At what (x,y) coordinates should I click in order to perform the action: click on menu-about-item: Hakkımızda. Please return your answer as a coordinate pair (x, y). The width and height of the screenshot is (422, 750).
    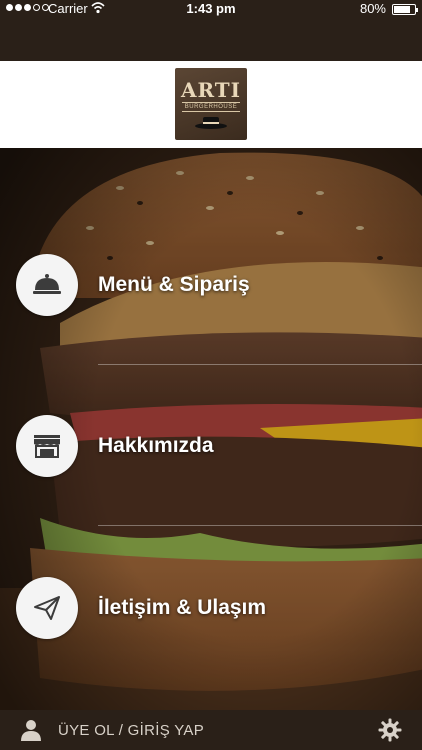
    Looking at the image, I should click on (211, 446).